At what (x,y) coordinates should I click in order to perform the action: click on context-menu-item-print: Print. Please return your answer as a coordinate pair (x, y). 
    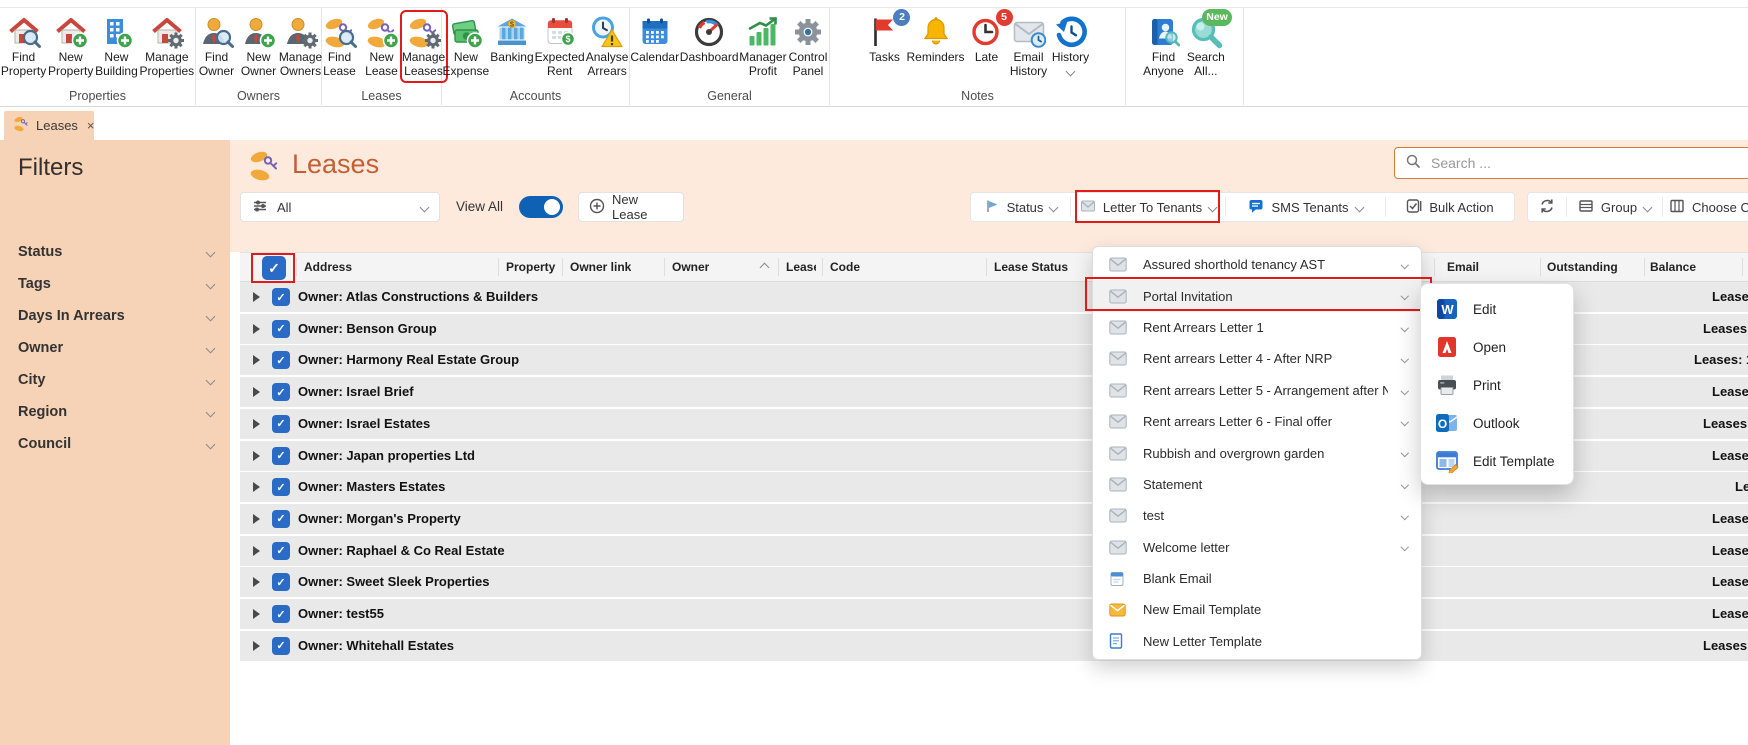
    Looking at the image, I should click on (1497, 385).